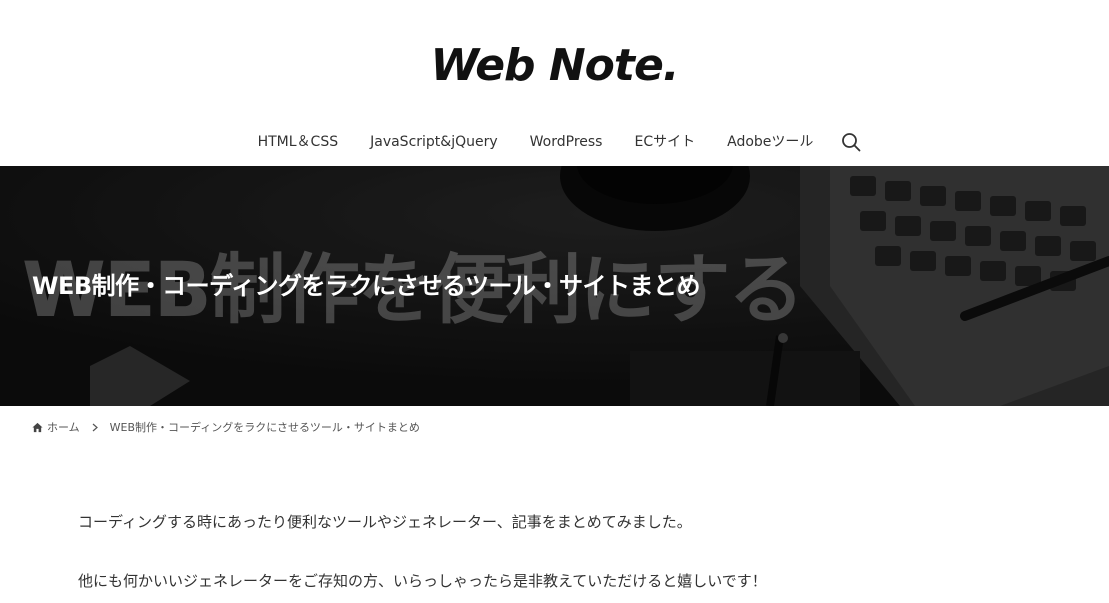  I want to click on breadcrumb-home: ホーム, so click(56, 427).